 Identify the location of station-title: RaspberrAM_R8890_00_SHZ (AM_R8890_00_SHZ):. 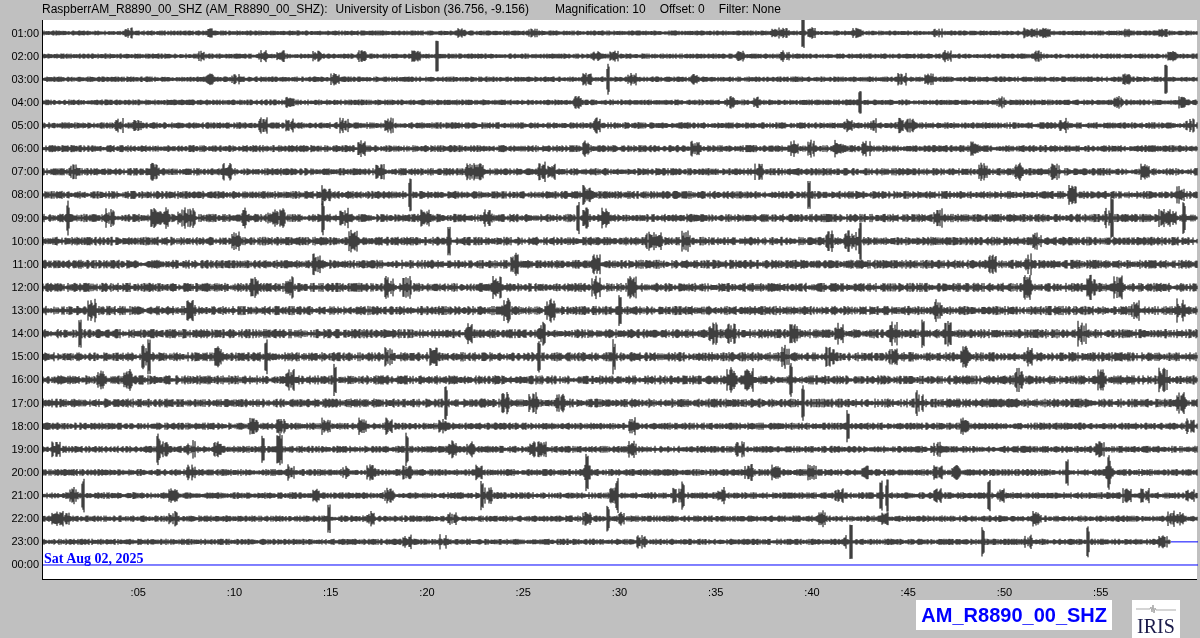
(185, 9).